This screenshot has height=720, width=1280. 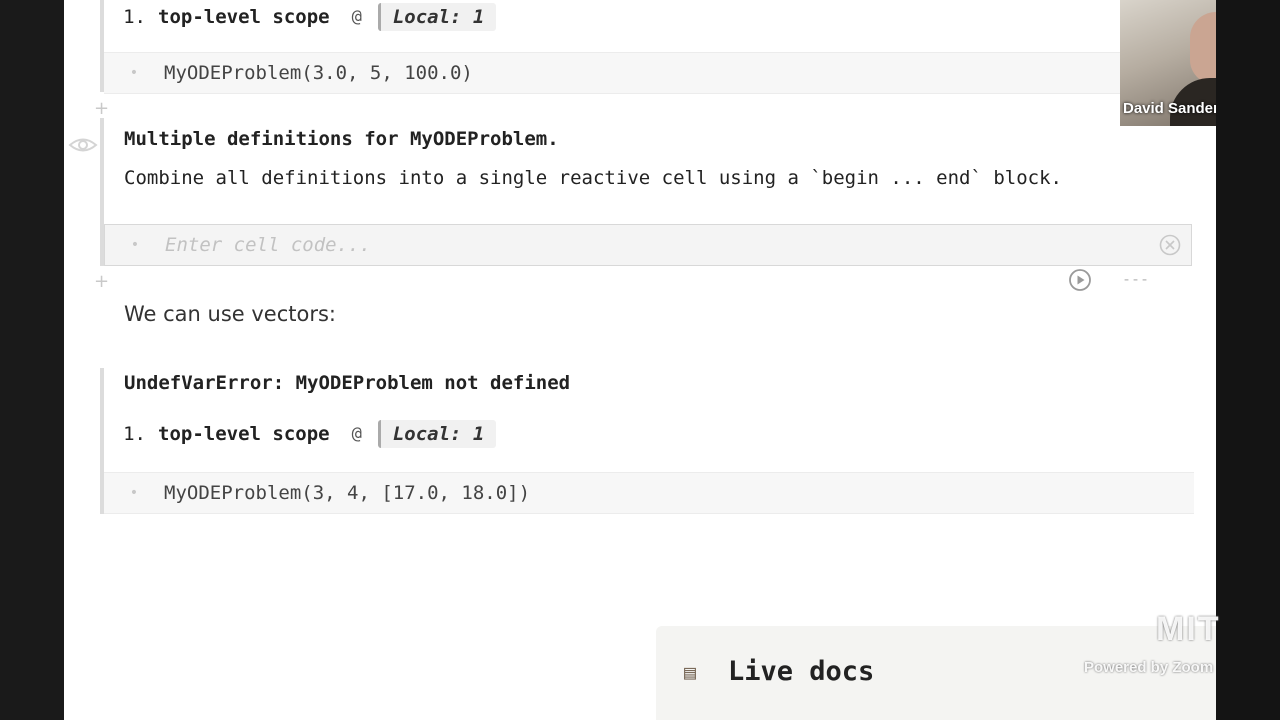 I want to click on eye-icon, so click(x=83, y=145).